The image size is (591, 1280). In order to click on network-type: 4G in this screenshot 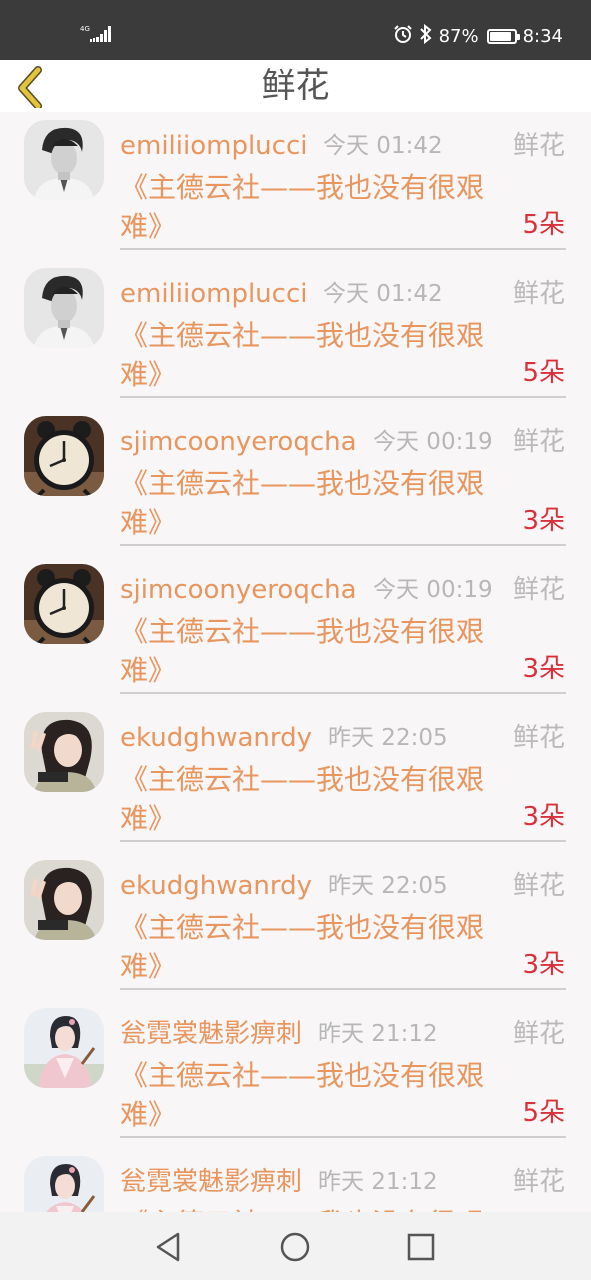, I will do `click(85, 29)`.